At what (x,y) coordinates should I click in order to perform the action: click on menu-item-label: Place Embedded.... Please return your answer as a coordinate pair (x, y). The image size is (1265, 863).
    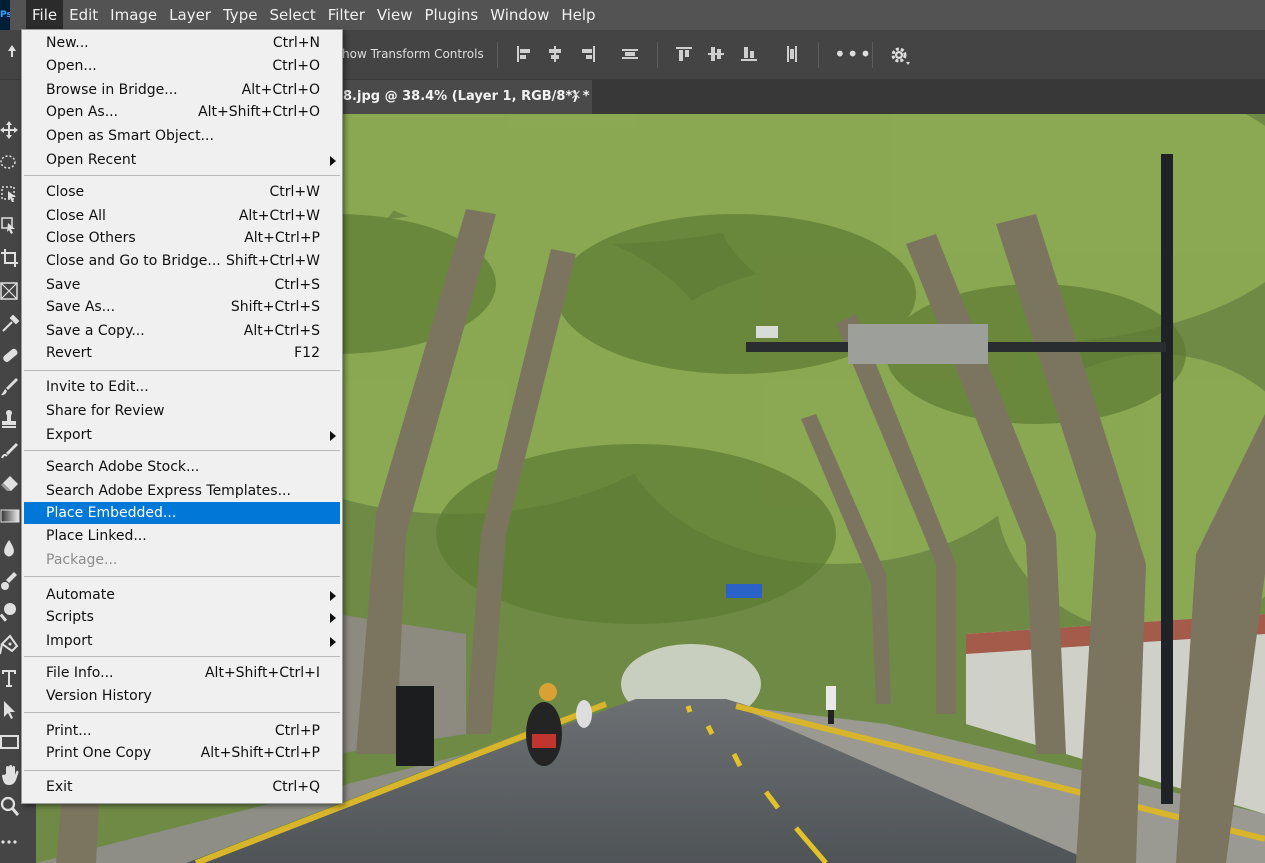
    Looking at the image, I should click on (111, 513).